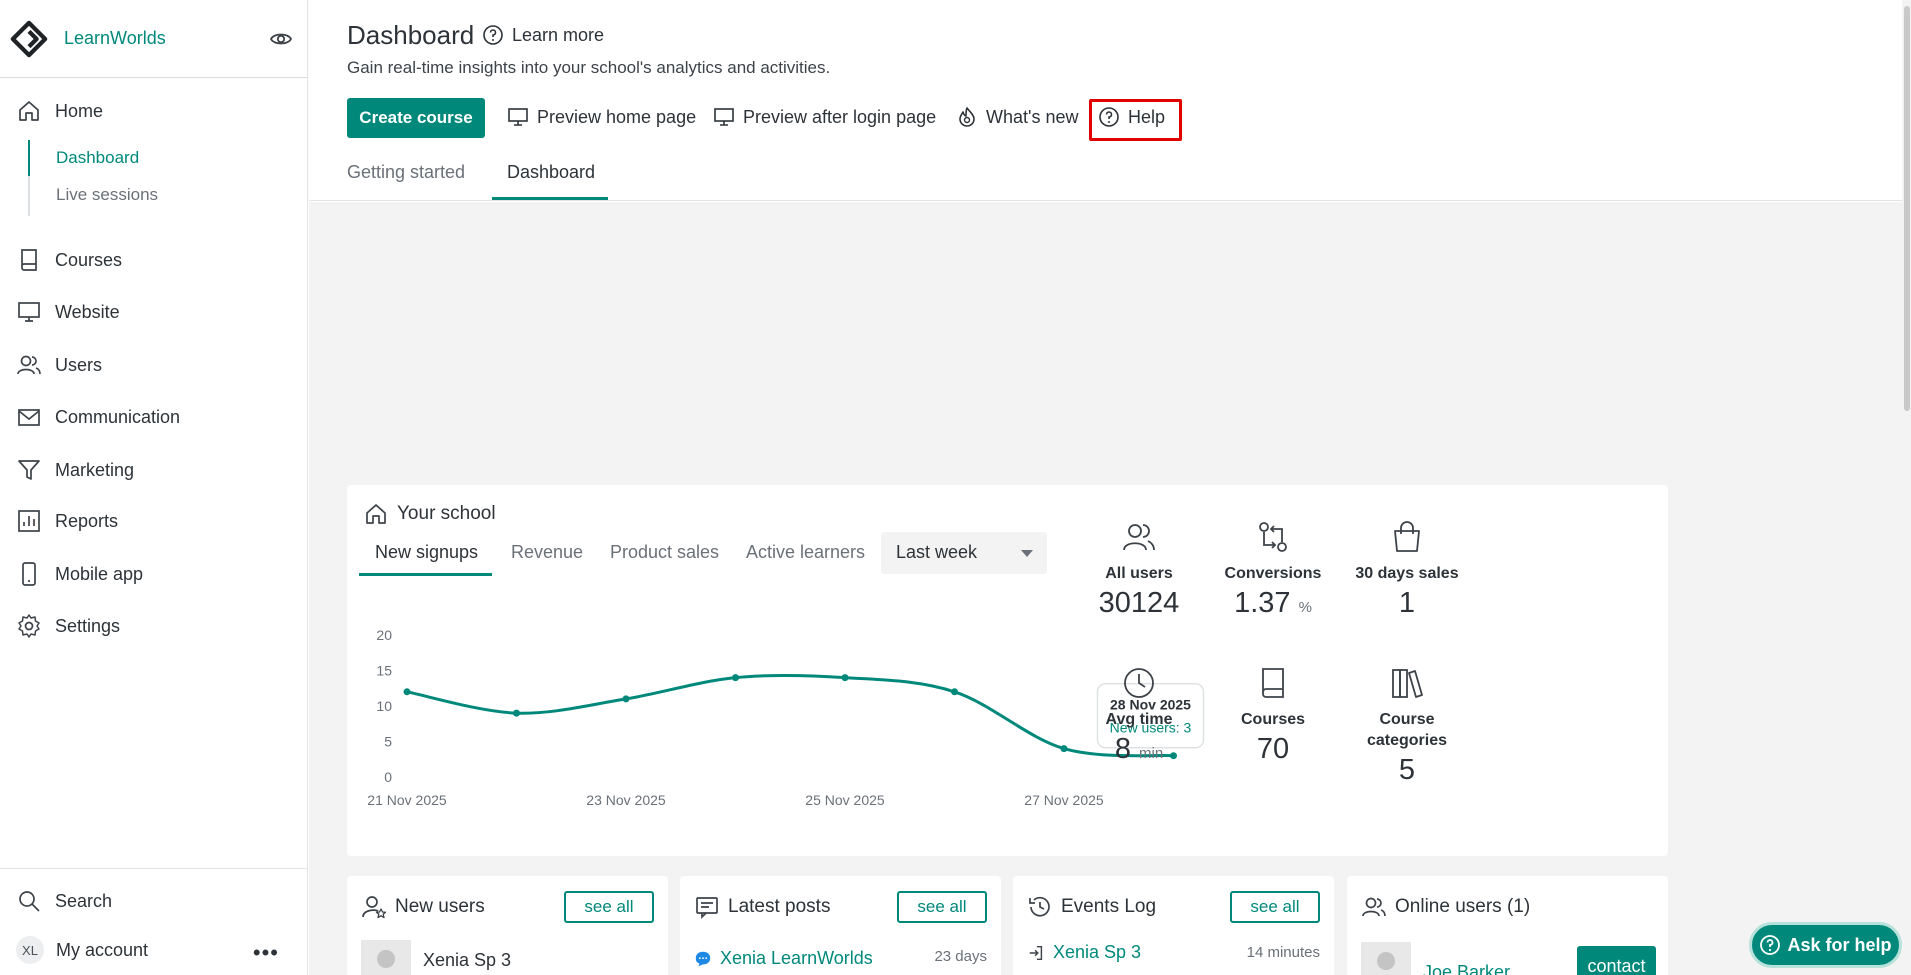 This screenshot has height=975, width=1911. I want to click on sidebar-item-communication: Communication, so click(98, 417).